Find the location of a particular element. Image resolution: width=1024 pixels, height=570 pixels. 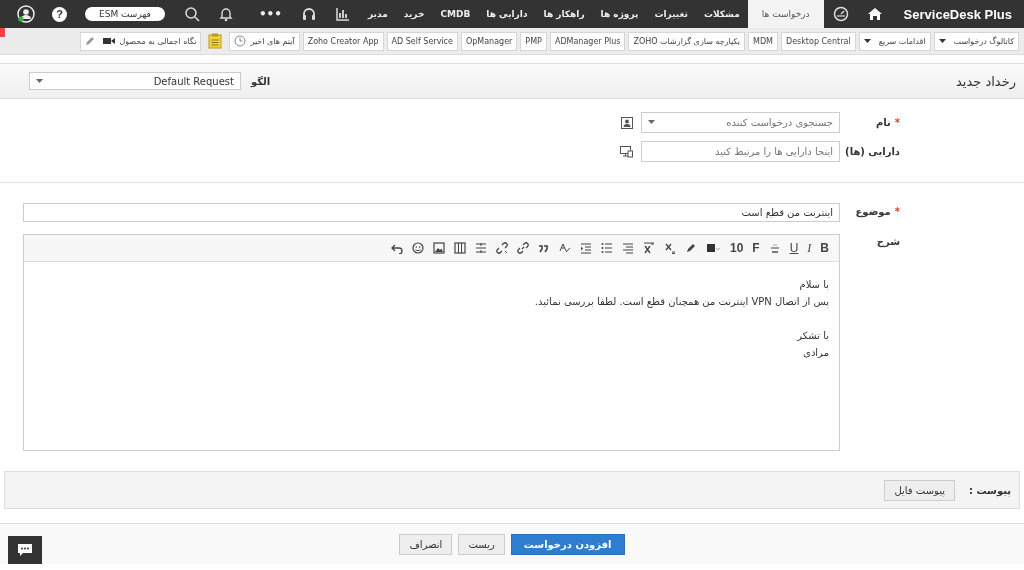

user-icon is located at coordinates (26, 14).